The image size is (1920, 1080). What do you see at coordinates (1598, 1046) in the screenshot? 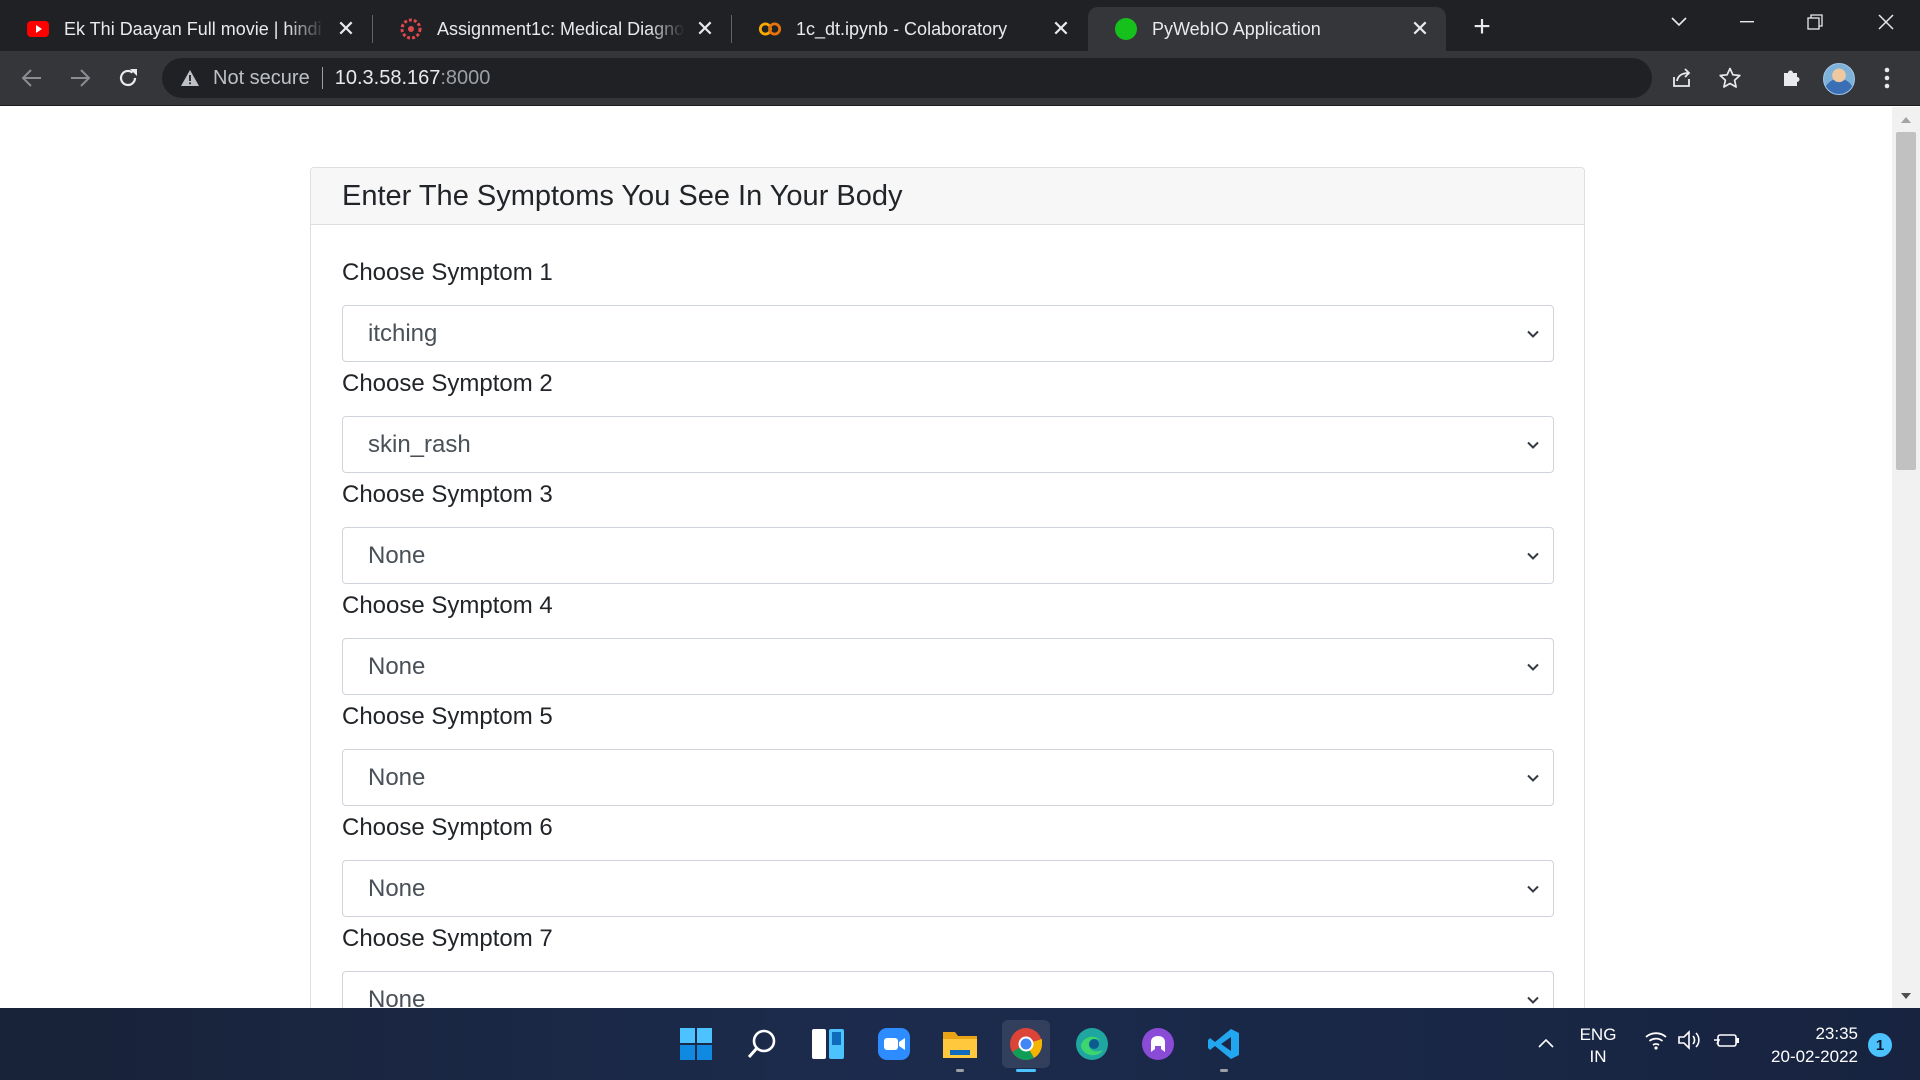
I see `language-indicator: ENG IN` at bounding box center [1598, 1046].